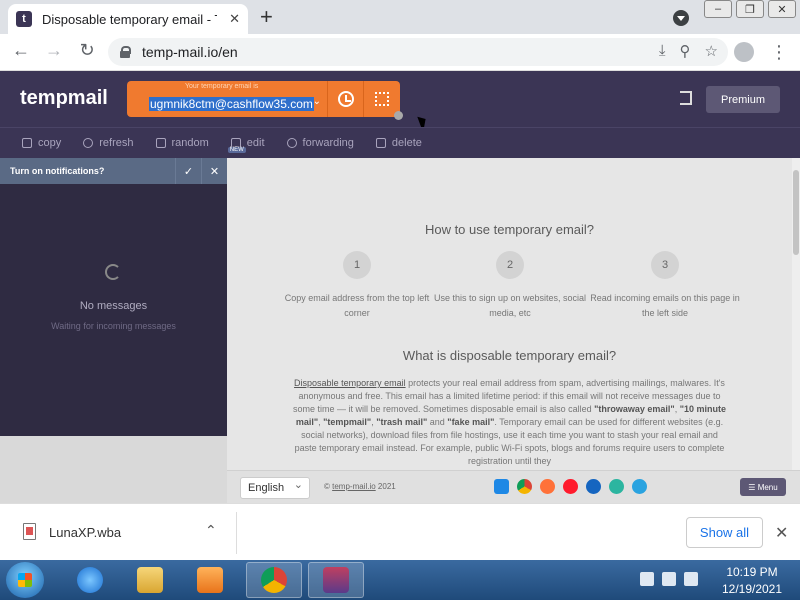  I want to click on refresh-button: refresh, so click(108, 143).